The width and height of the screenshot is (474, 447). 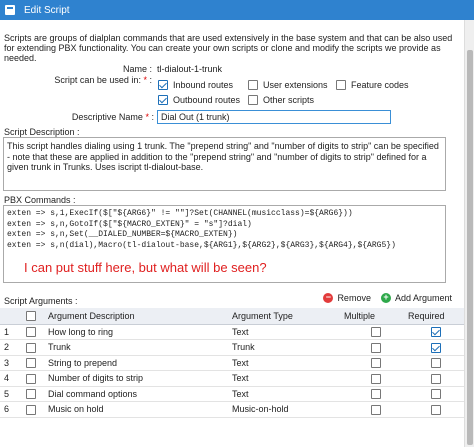 What do you see at coordinates (295, 85) in the screenshot?
I see `user-extensions-label: User extensions` at bounding box center [295, 85].